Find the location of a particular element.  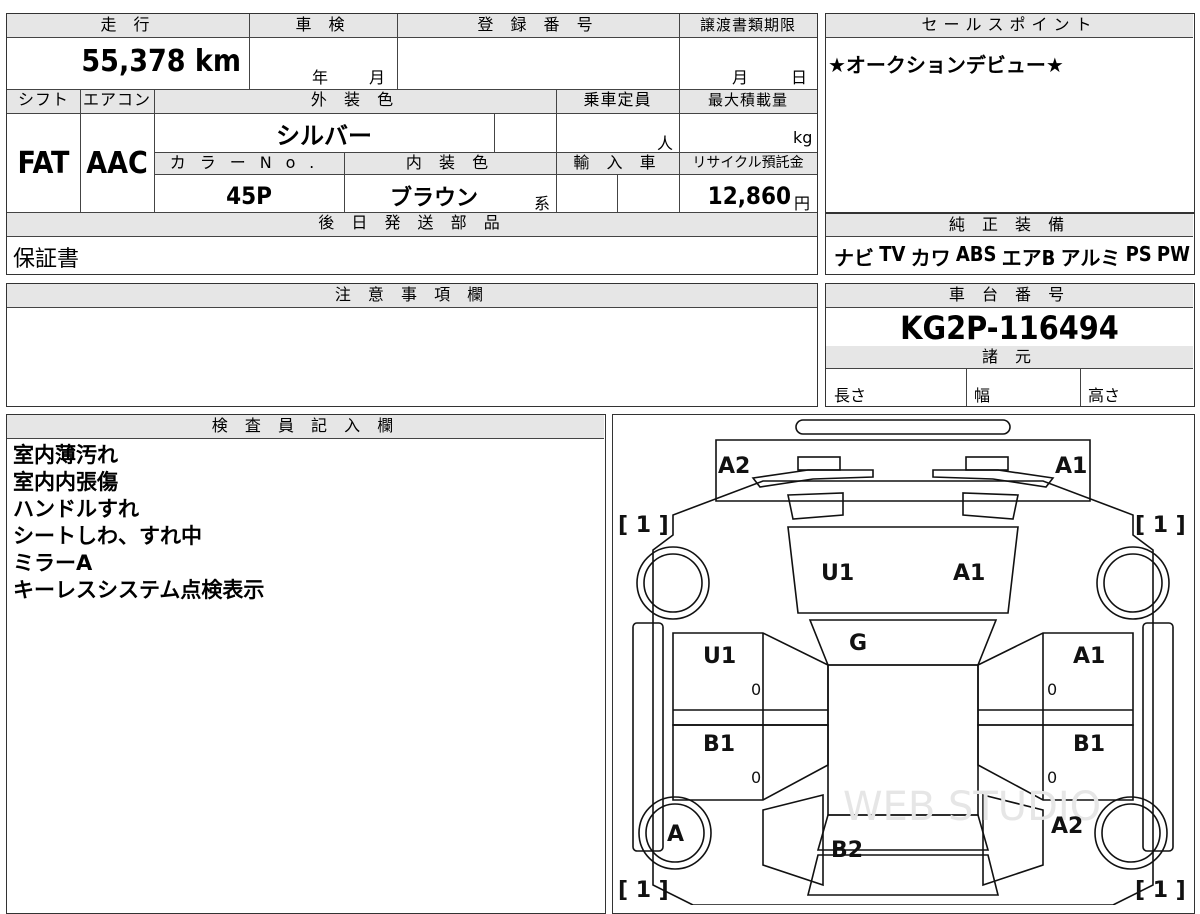

windshield is located at coordinates (903, 642).